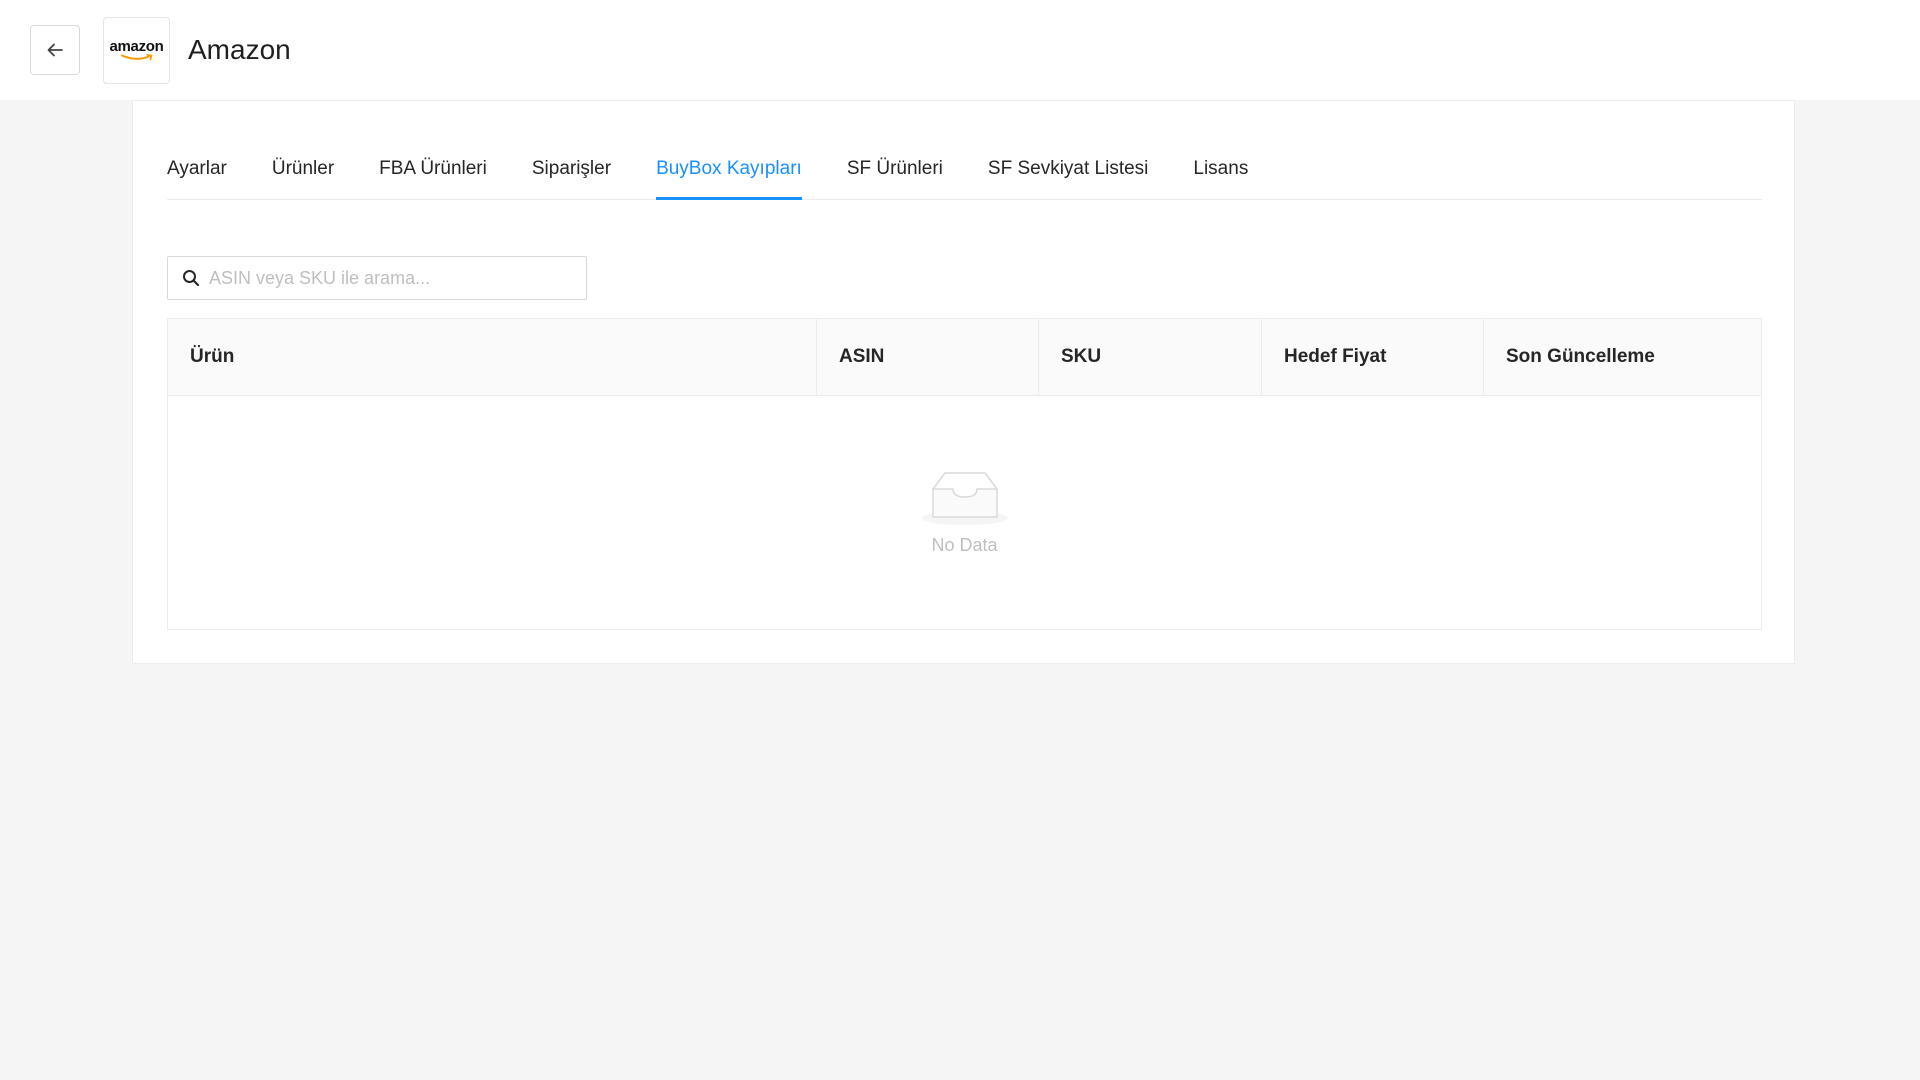 The height and width of the screenshot is (1080, 1920). Describe the element at coordinates (964, 545) in the screenshot. I see `empty-text: No Data` at that location.